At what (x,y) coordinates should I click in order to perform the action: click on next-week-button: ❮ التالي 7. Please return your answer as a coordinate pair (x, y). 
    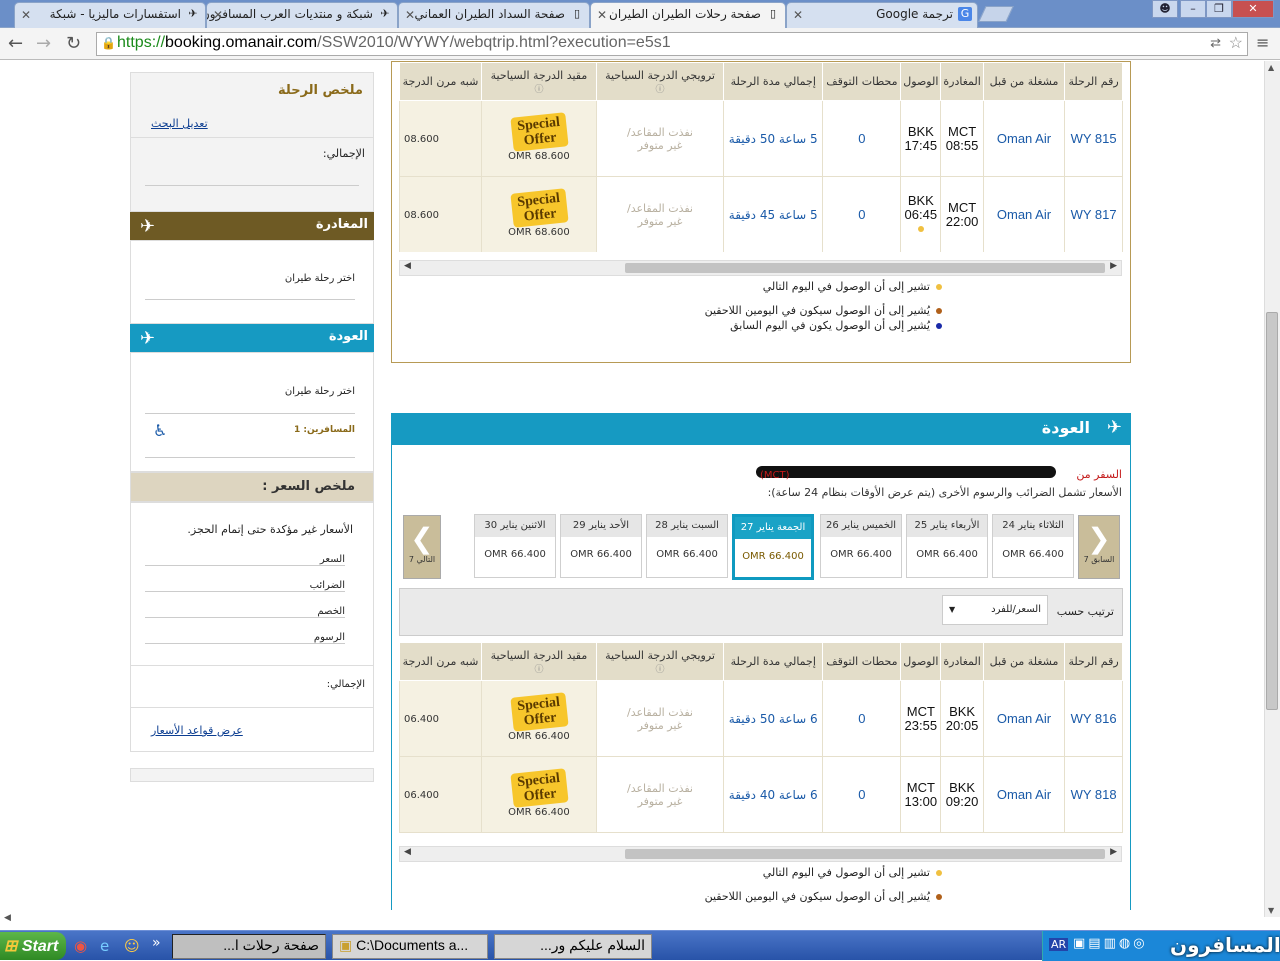
    Looking at the image, I should click on (422, 547).